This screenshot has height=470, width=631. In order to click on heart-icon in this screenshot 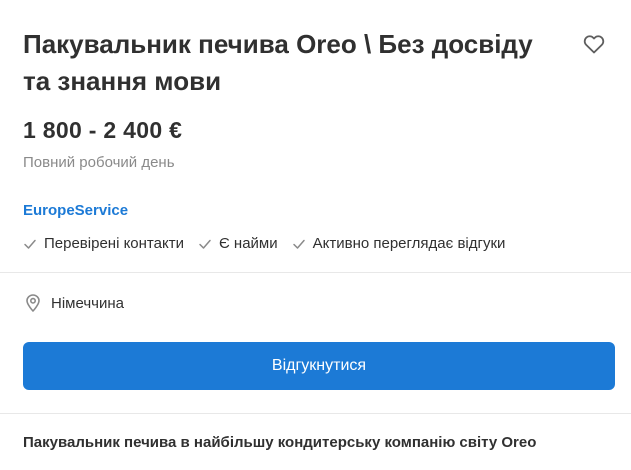, I will do `click(594, 44)`.